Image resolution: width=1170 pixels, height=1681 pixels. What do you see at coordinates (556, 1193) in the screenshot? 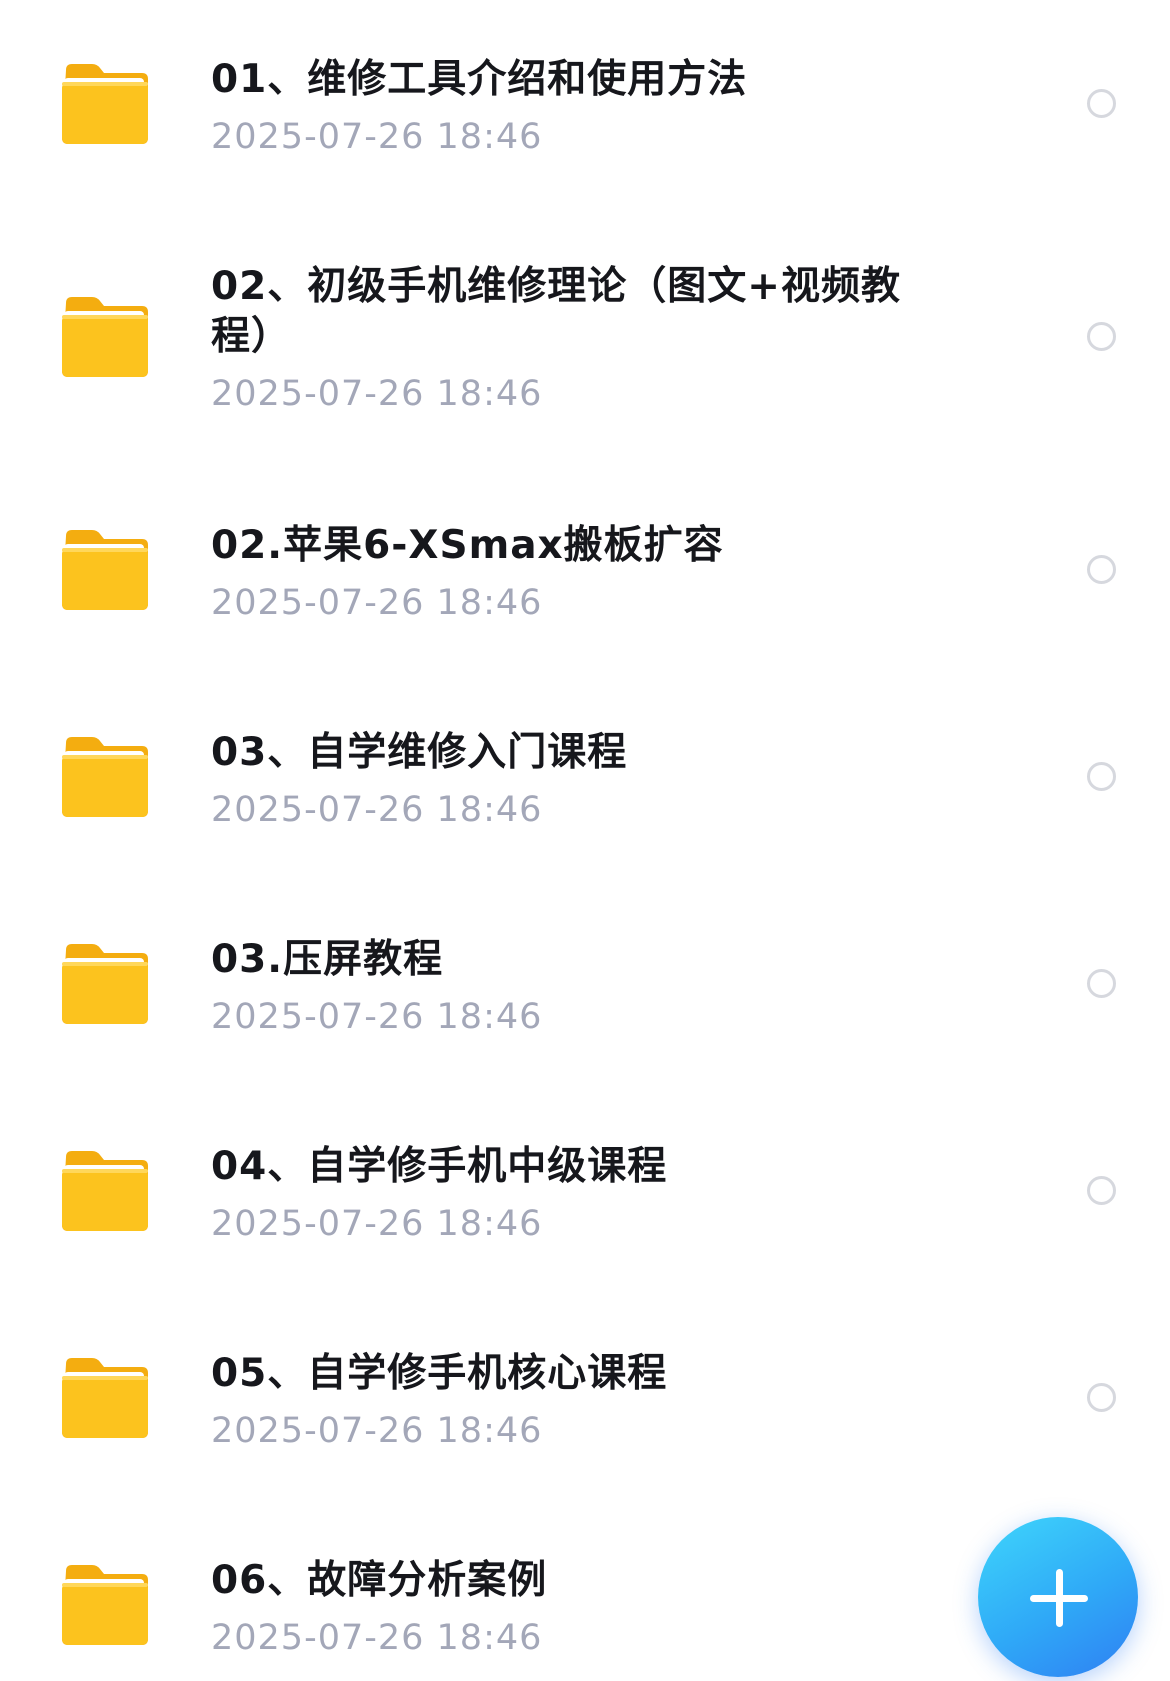
I see `file-text: 04、自学修手机中级课程 2025-07-26 18:46` at bounding box center [556, 1193].